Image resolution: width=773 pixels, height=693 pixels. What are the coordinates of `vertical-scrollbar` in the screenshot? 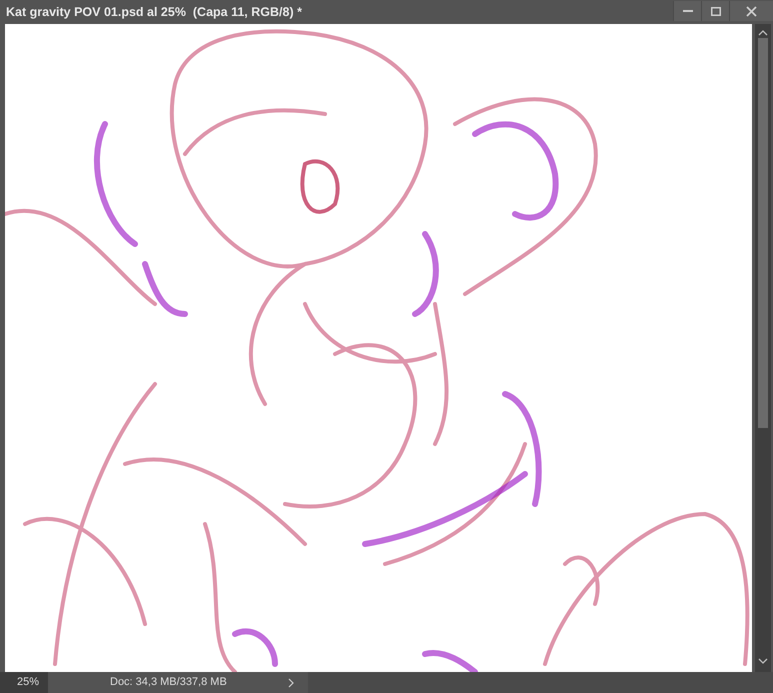 It's located at (763, 348).